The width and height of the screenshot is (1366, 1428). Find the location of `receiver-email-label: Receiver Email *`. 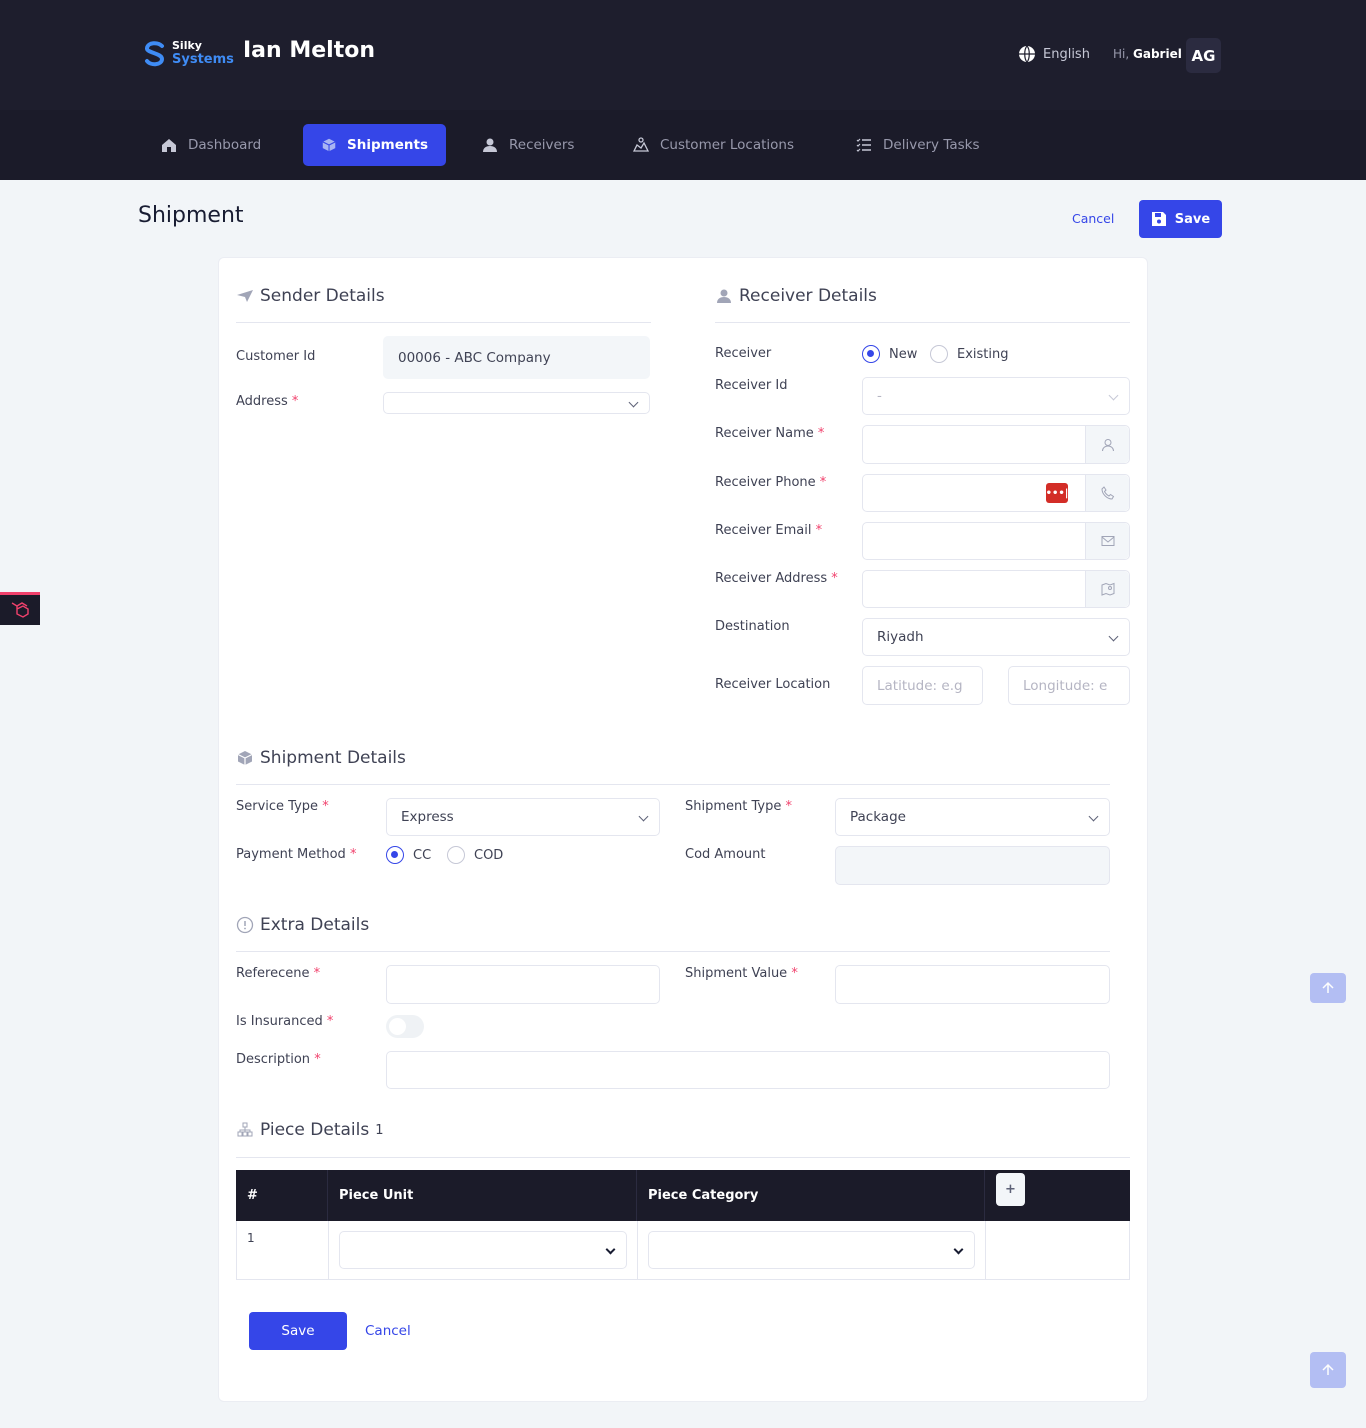

receiver-email-label: Receiver Email * is located at coordinates (768, 530).